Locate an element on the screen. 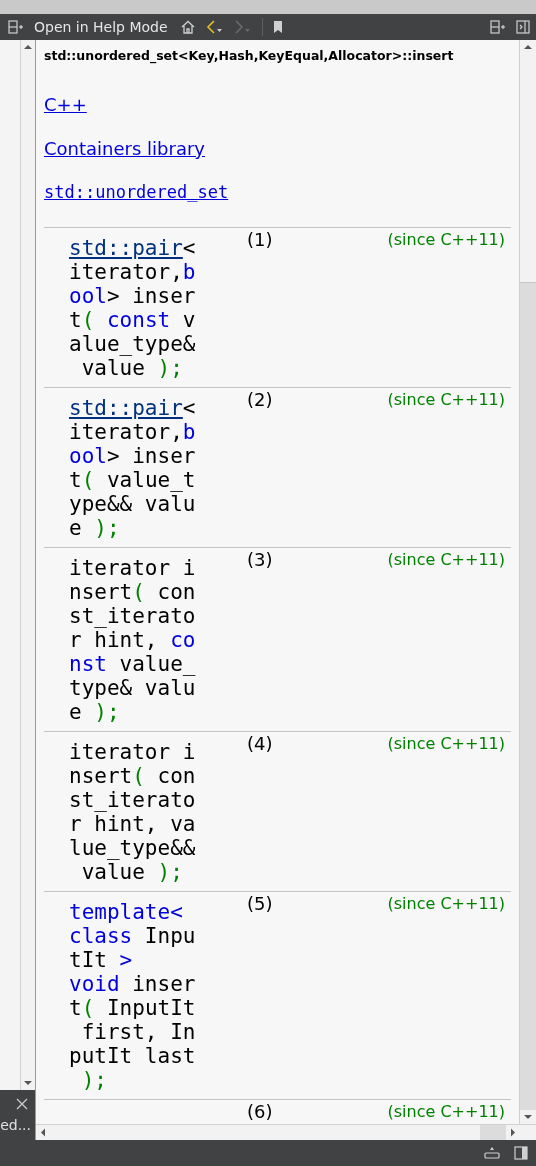  code-signature: std::pair< iterator,b ool> inser t( const v alue_type& value ); is located at coordinates (133, 308).